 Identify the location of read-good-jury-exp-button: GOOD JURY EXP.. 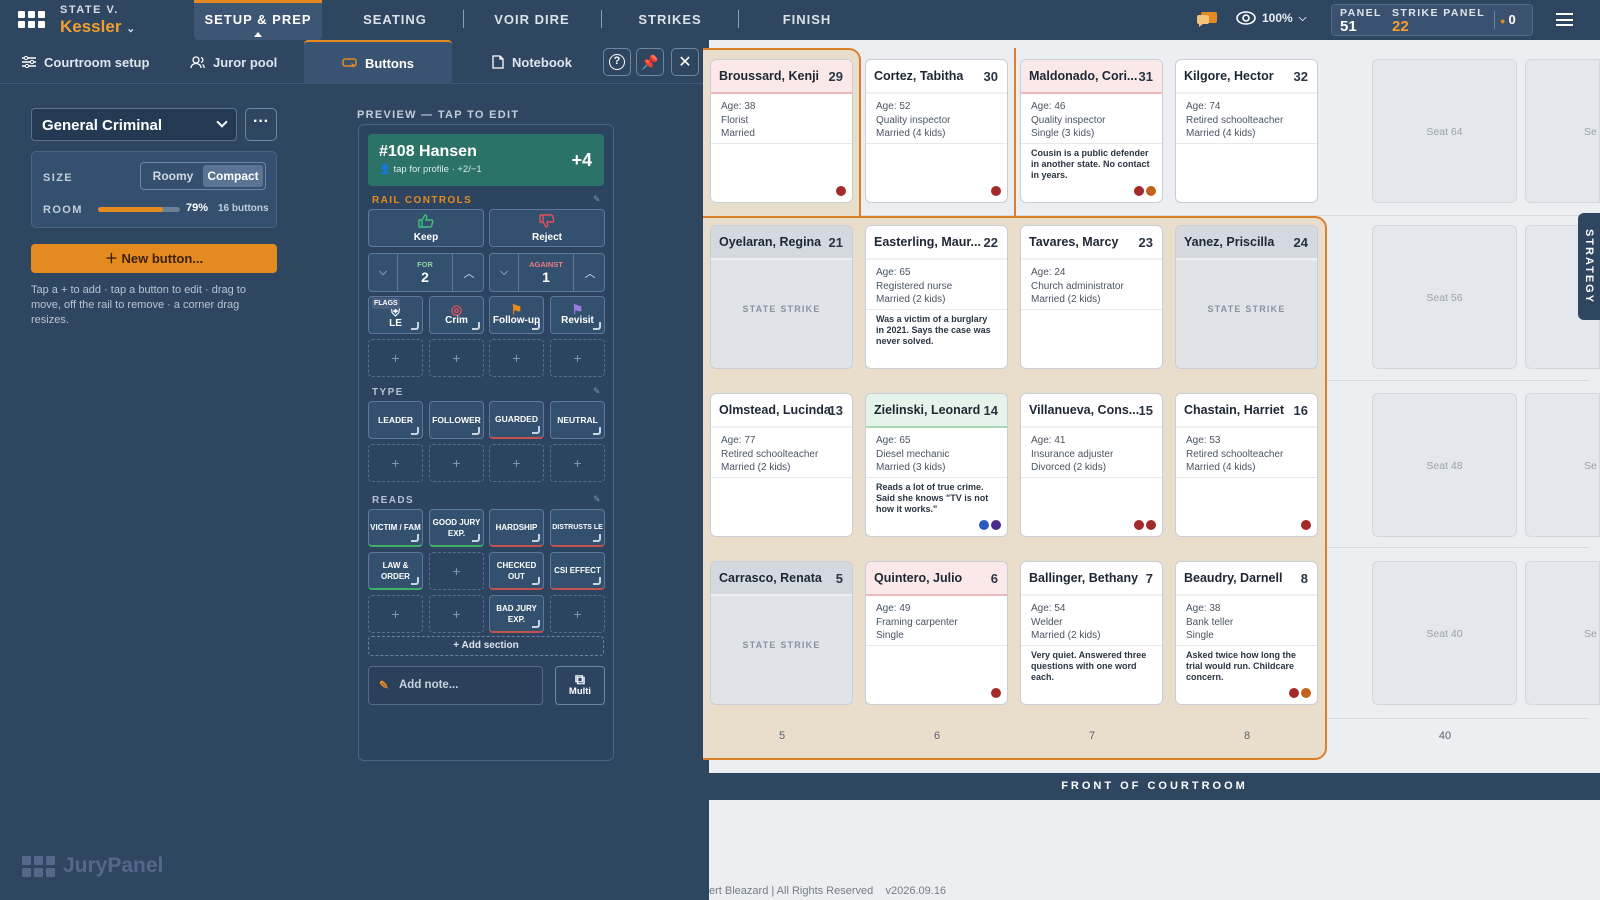
(456, 528).